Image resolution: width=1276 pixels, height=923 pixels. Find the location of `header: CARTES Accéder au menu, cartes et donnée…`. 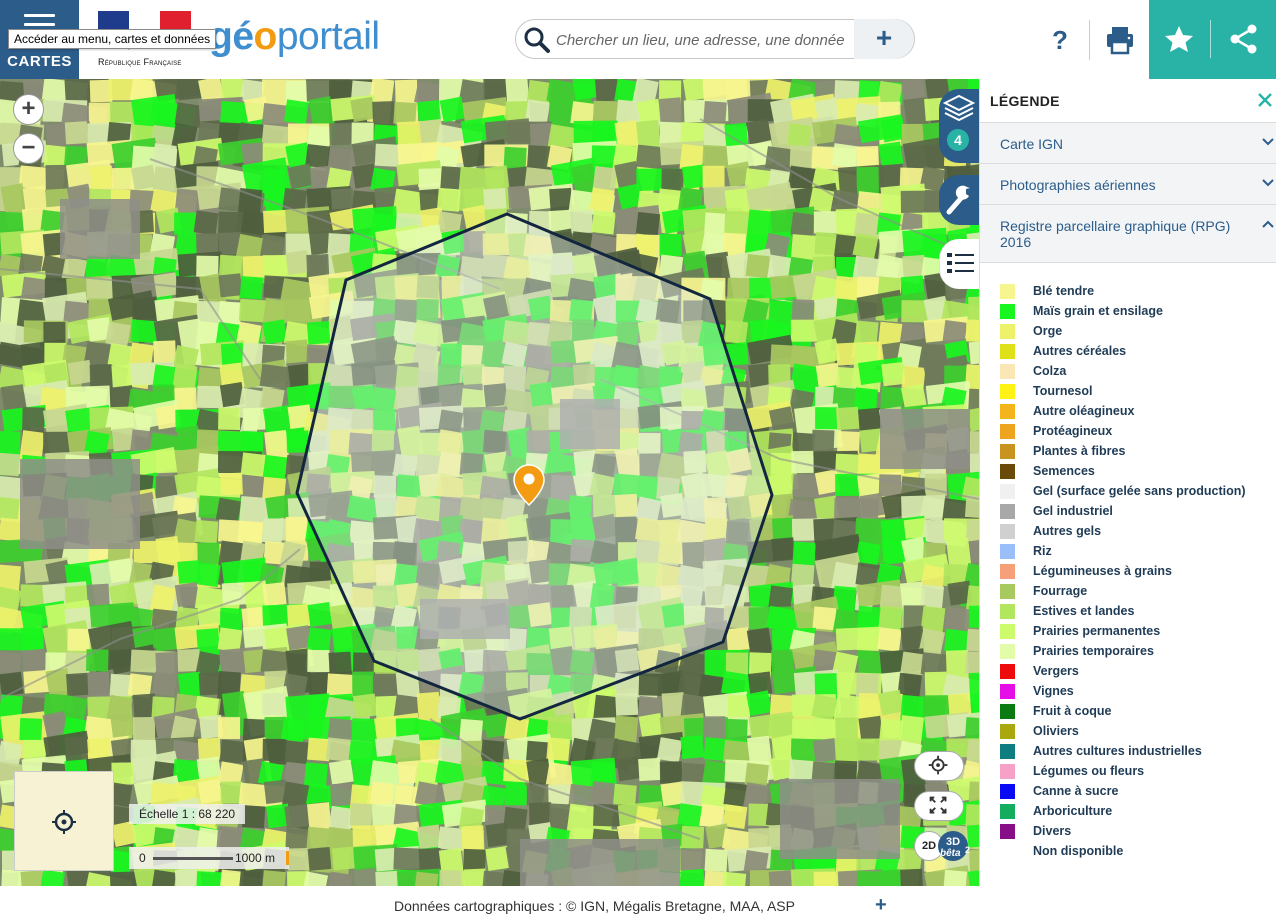

header: CARTES Accéder au menu, cartes et donnée… is located at coordinates (638, 39).